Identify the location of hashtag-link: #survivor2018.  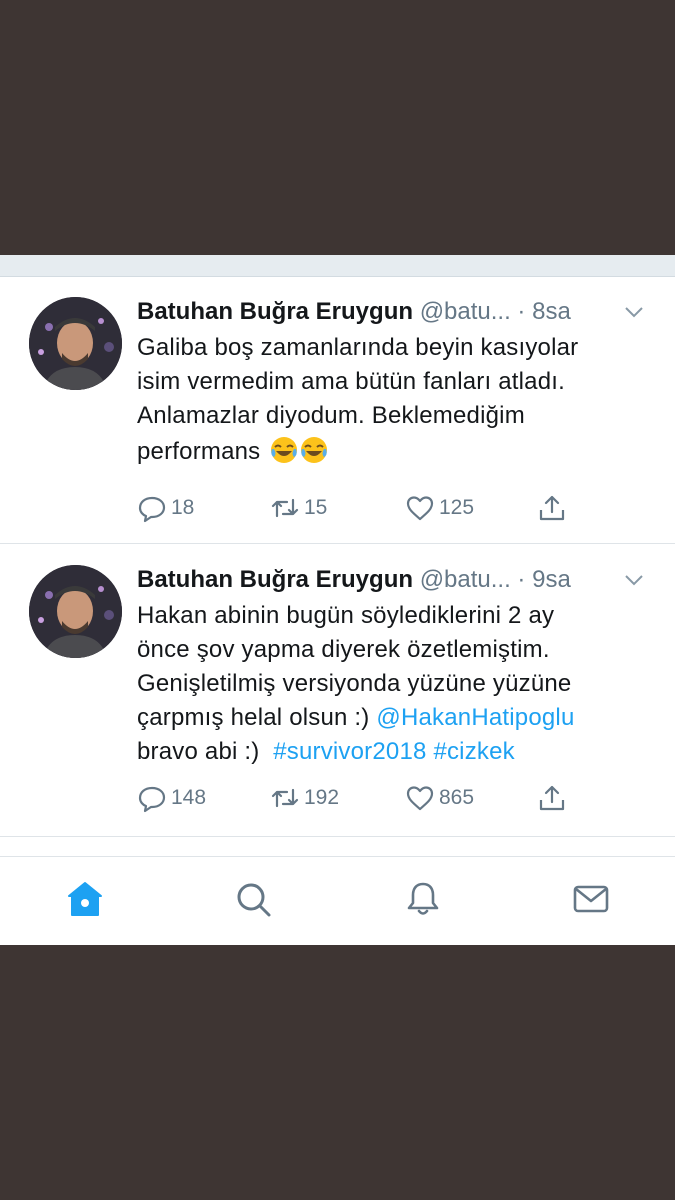
(349, 751).